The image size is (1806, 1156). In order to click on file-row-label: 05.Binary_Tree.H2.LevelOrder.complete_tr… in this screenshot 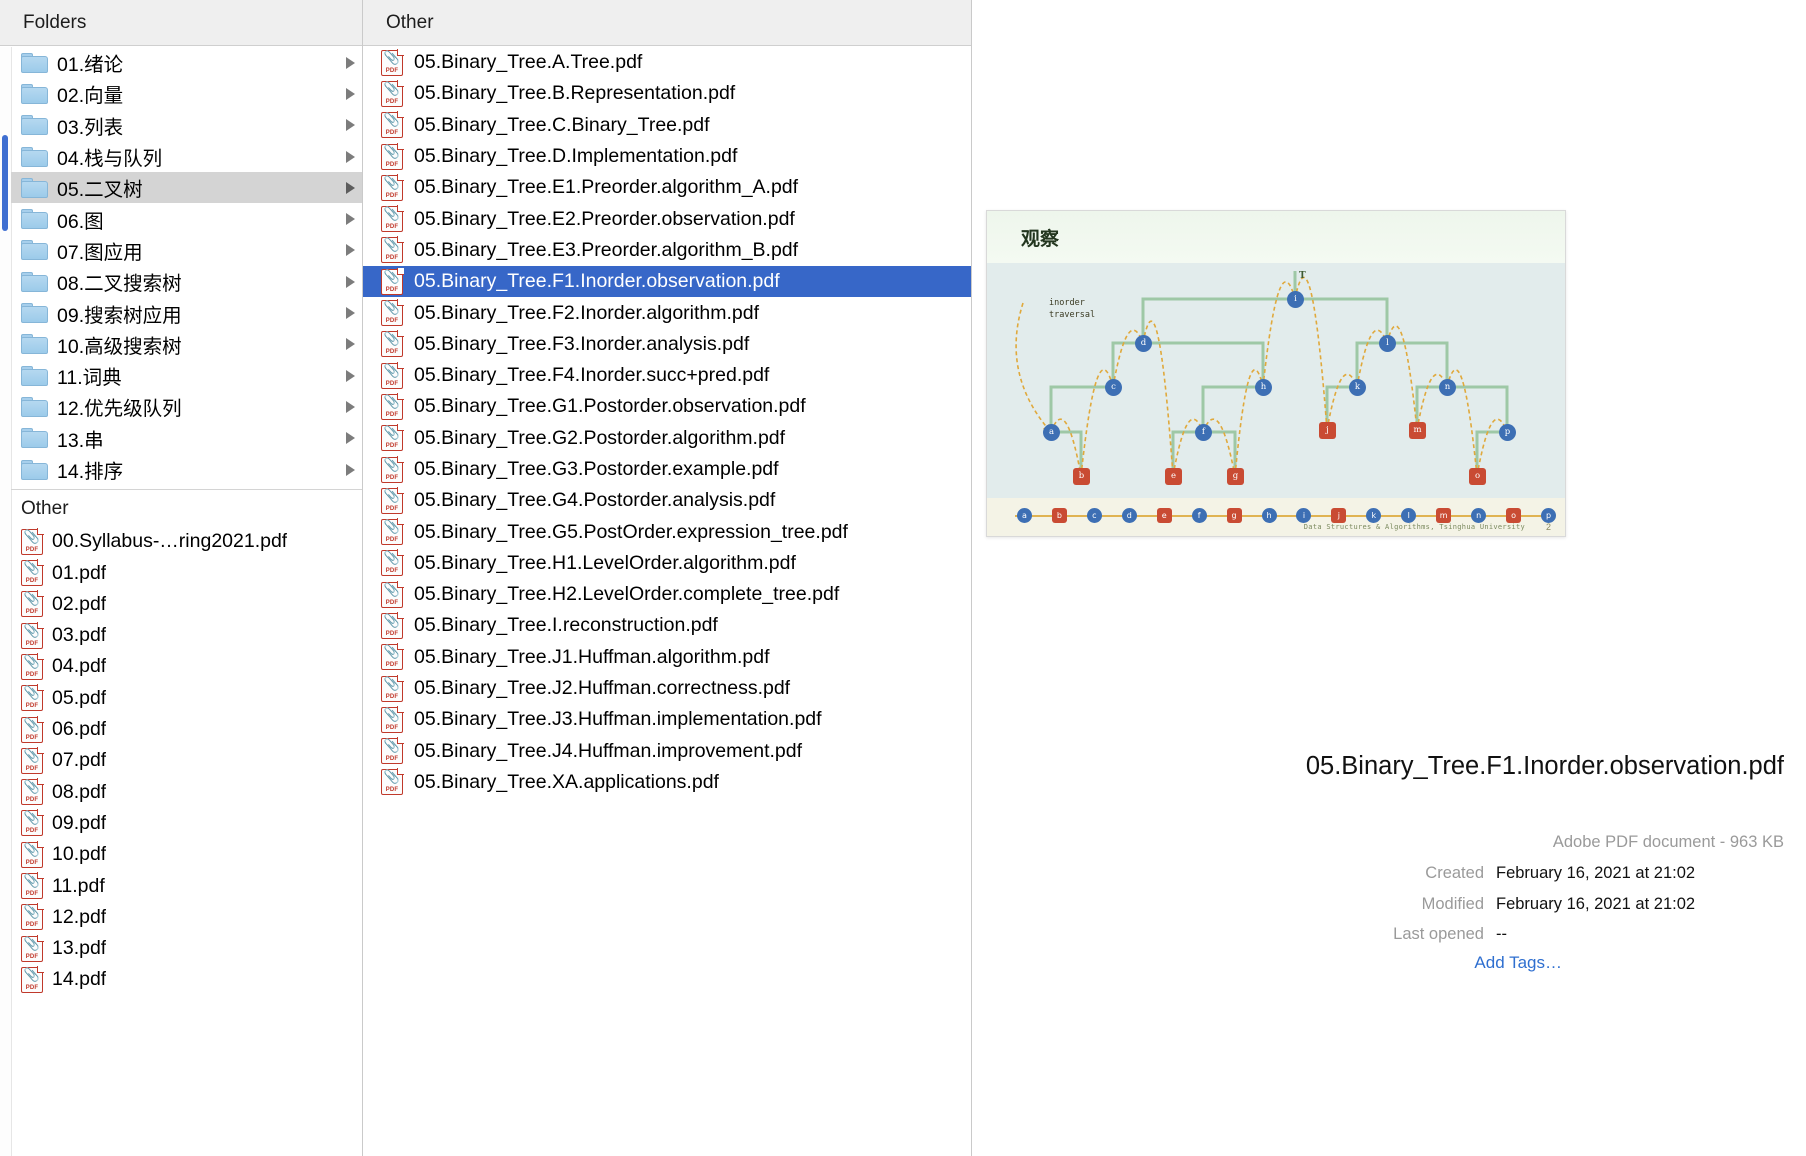, I will do `click(627, 594)`.